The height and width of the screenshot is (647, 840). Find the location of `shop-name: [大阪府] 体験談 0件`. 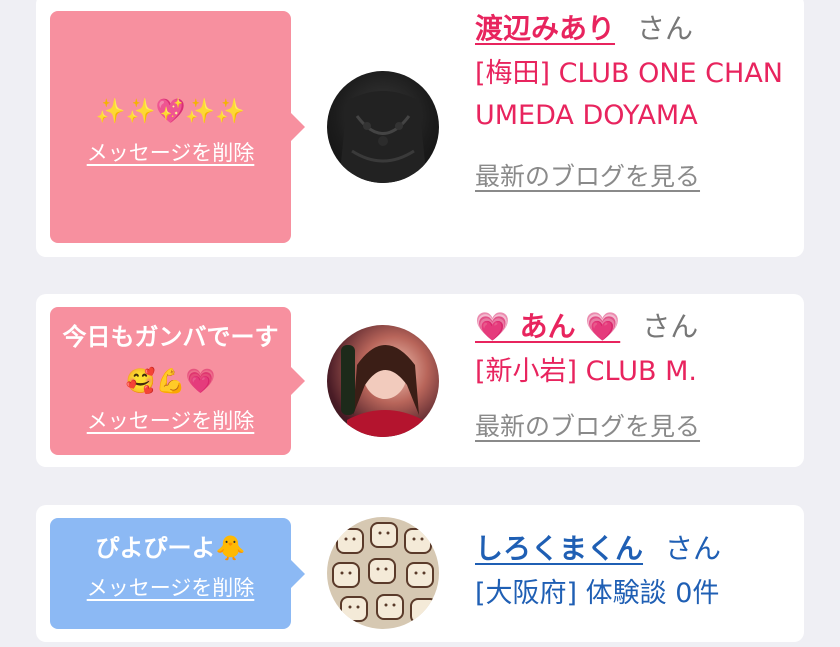

shop-name: [大阪府] 体験談 0件 is located at coordinates (597, 593).